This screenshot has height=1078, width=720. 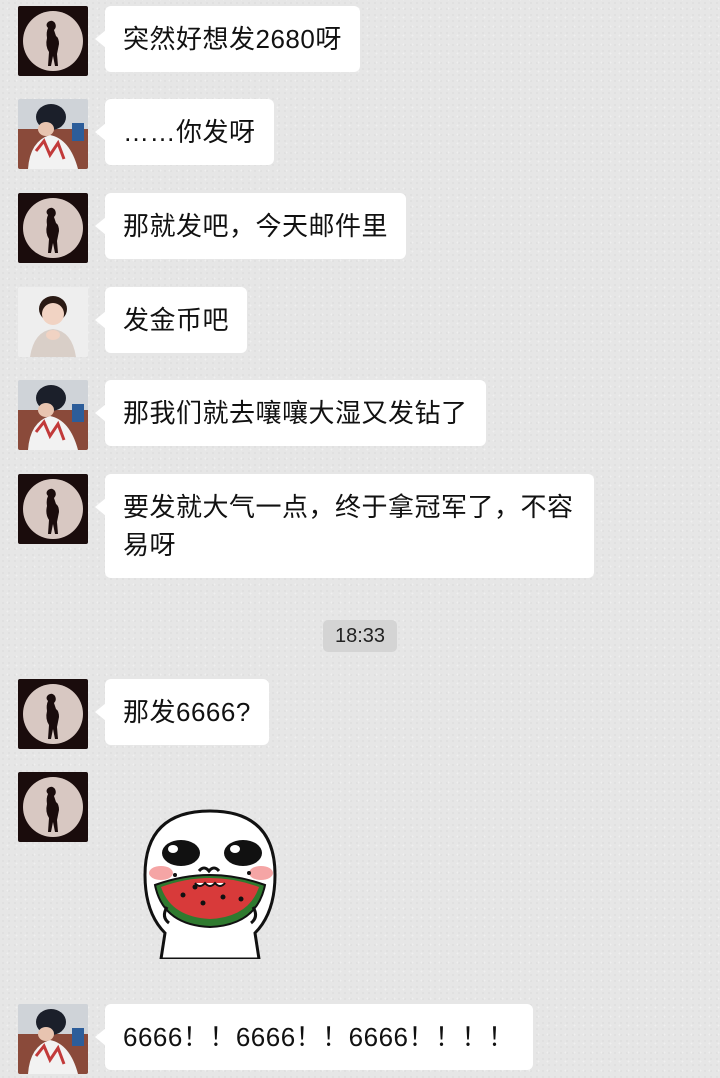 I want to click on message-bubble: 突然好想发2680呀, so click(x=227, y=39).